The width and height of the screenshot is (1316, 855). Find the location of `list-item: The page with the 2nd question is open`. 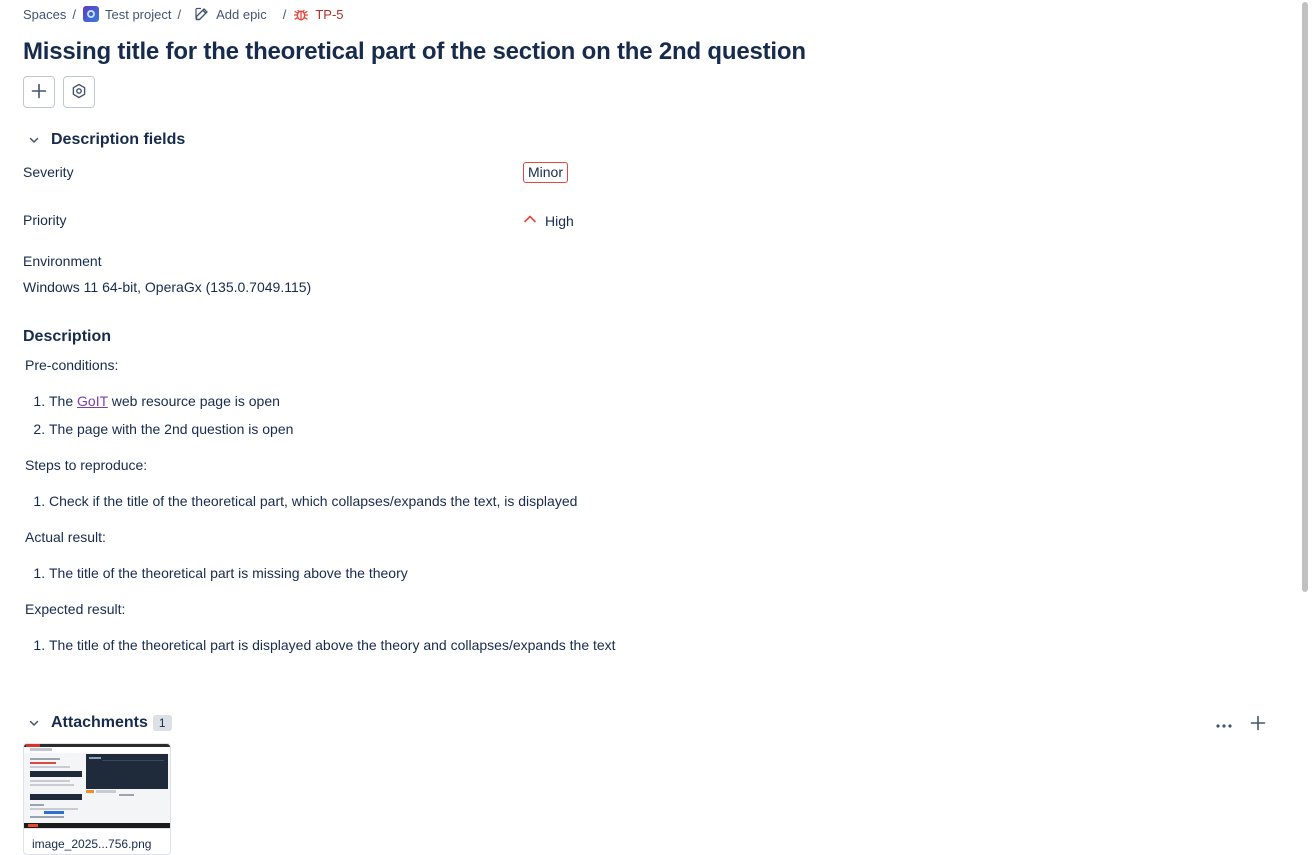

list-item: The page with the 2nd question is open is located at coordinates (171, 435).